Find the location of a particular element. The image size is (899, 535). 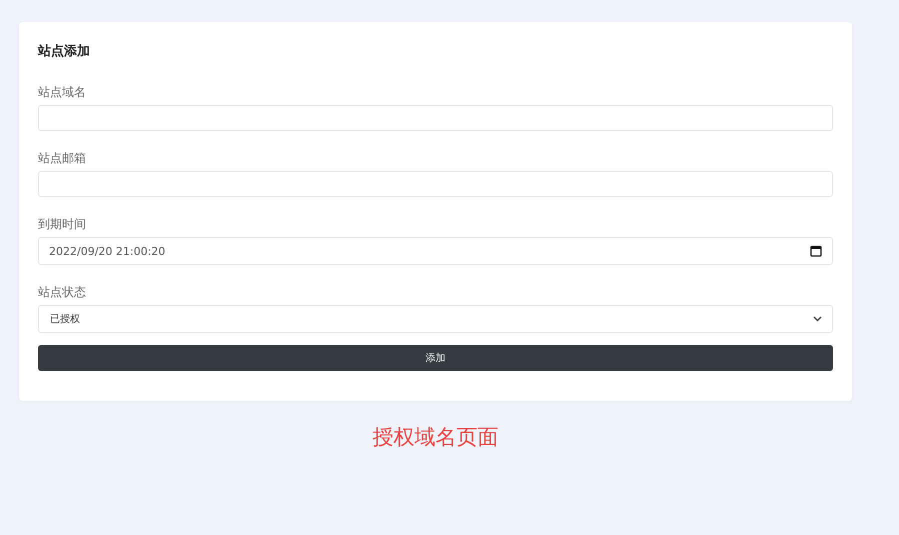

field-label: 站点邮箱 is located at coordinates (62, 157).